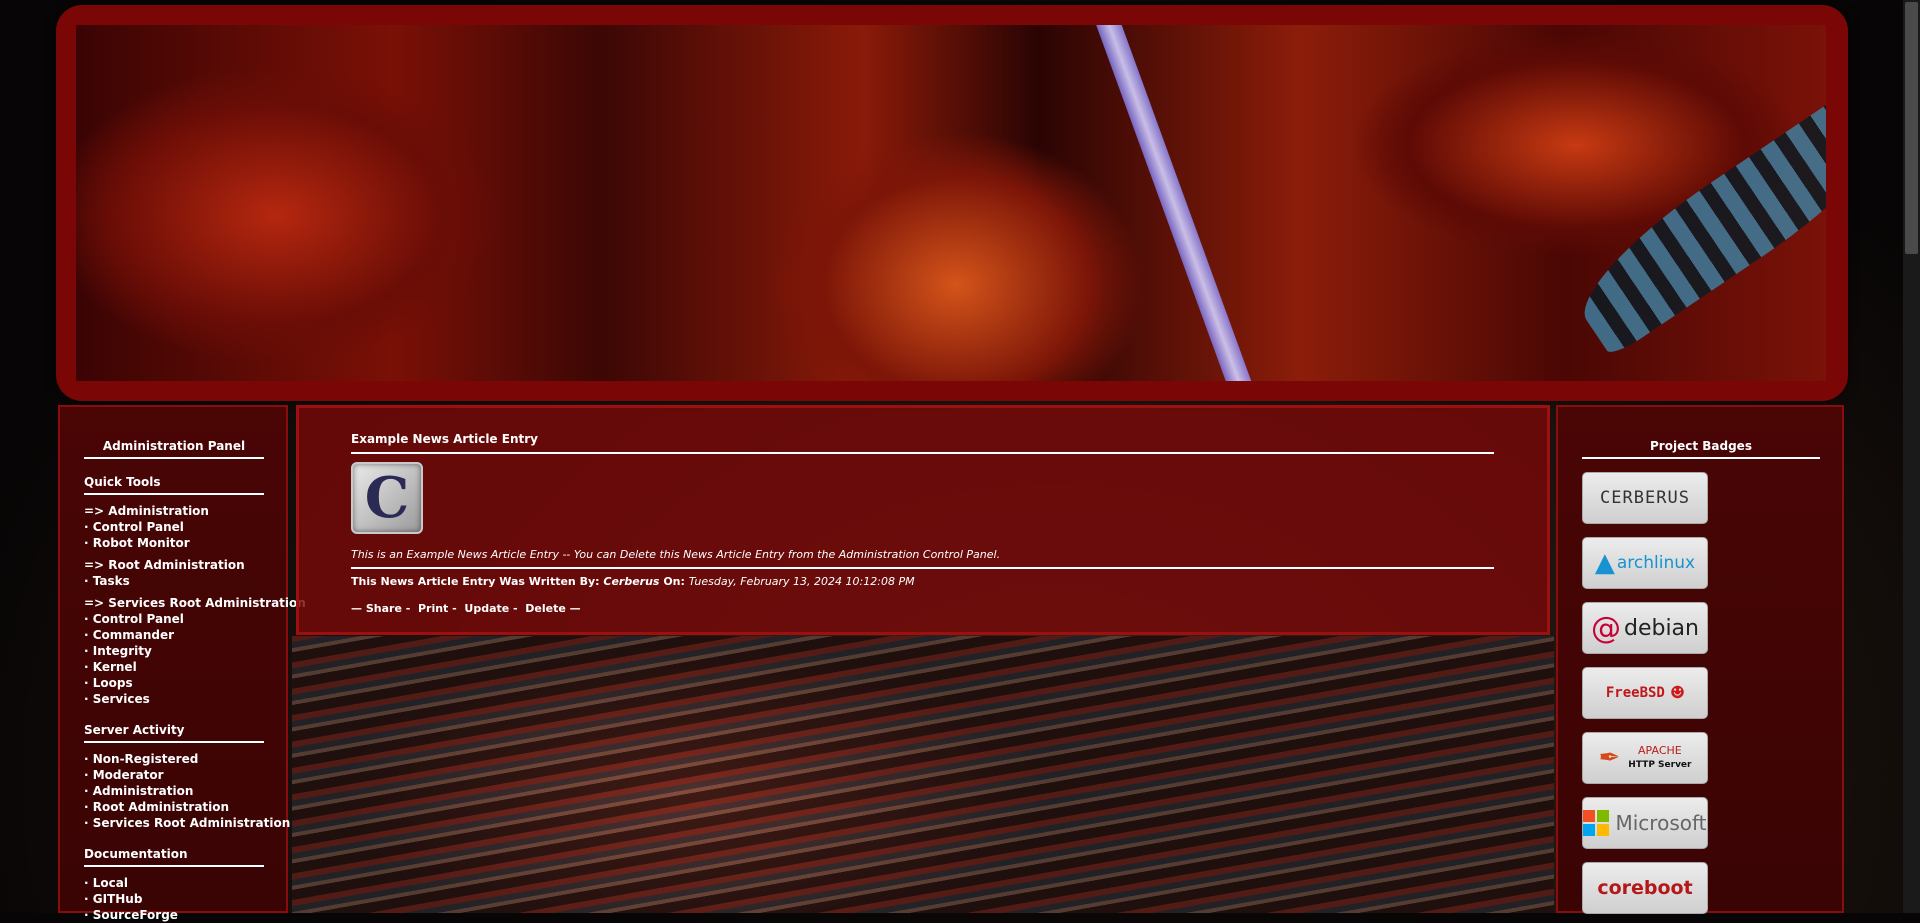  I want to click on delete-link: Delete, so click(545, 608).